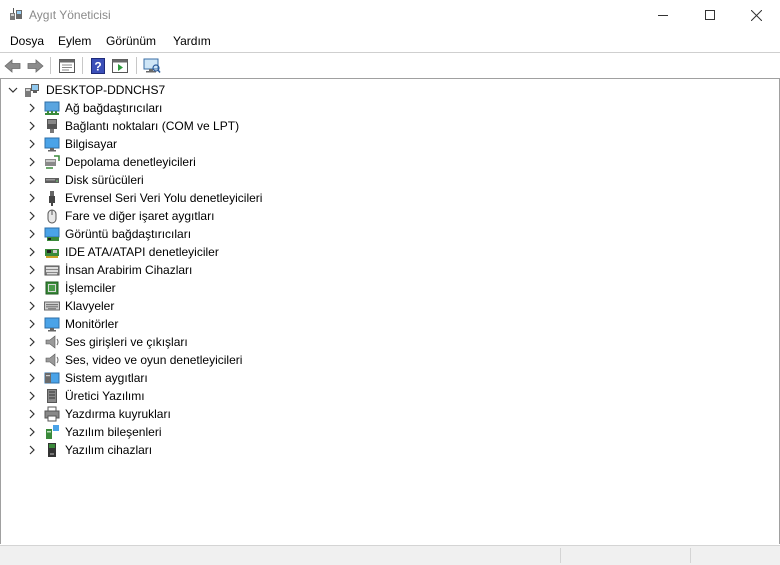 Image resolution: width=780 pixels, height=565 pixels. Describe the element at coordinates (105, 396) in the screenshot. I see `tree-node-label: Üretici Yazılımı` at that location.